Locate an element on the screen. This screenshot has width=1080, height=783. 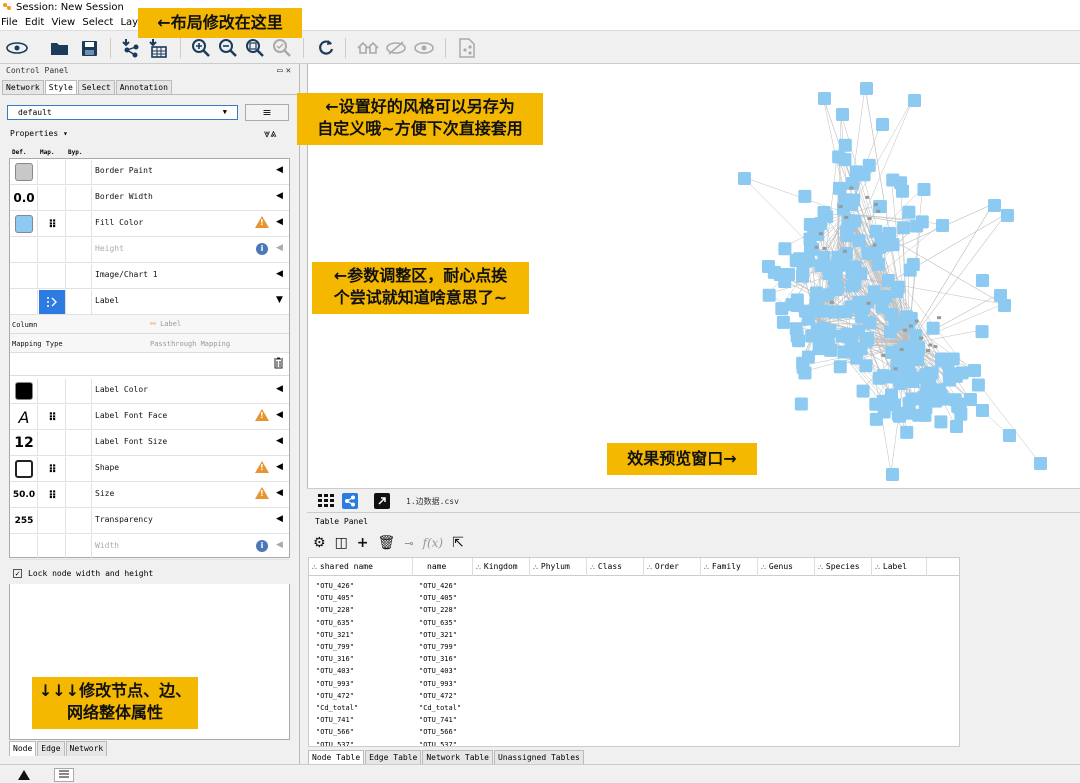
table-row: "OTU_993""OTU_993" is located at coordinates (634, 684).